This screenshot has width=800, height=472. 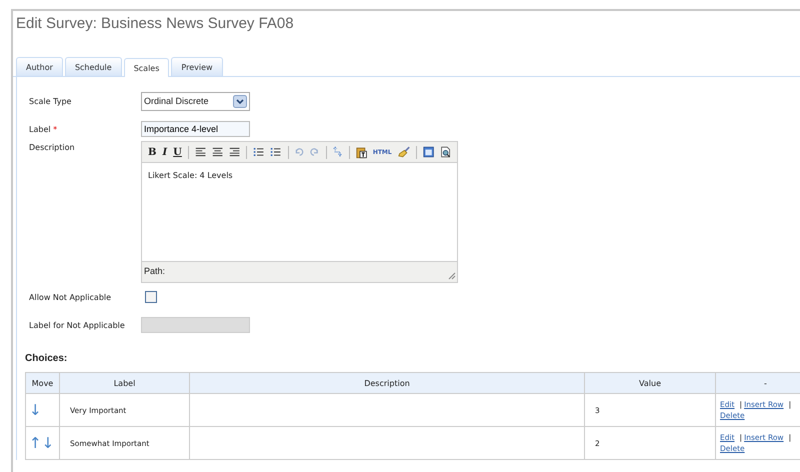 What do you see at coordinates (276, 152) in the screenshot?
I see `numbered-list-icon` at bounding box center [276, 152].